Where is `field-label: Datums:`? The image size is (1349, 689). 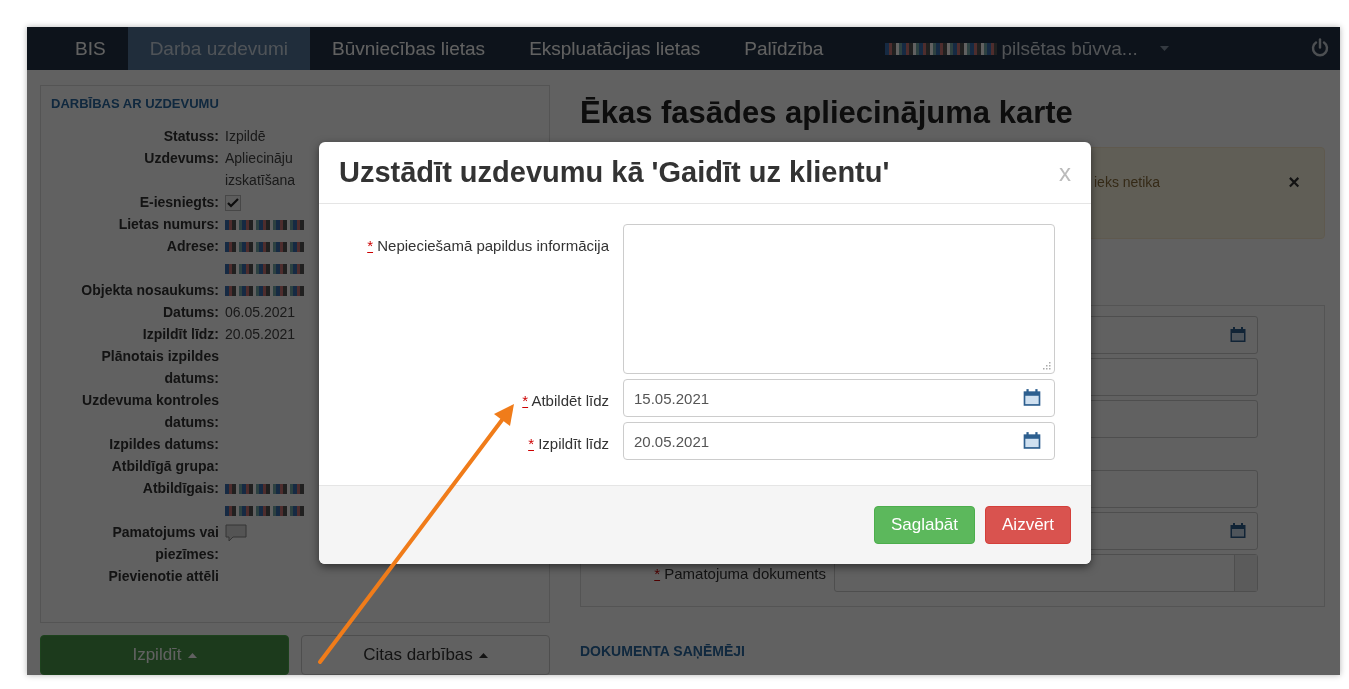 field-label: Datums: is located at coordinates (190, 312).